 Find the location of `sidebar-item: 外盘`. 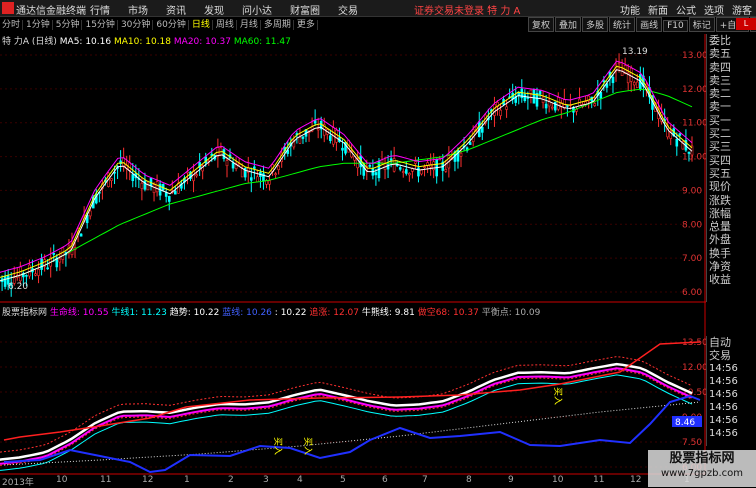

sidebar-item: 外盘 is located at coordinates (731, 239).